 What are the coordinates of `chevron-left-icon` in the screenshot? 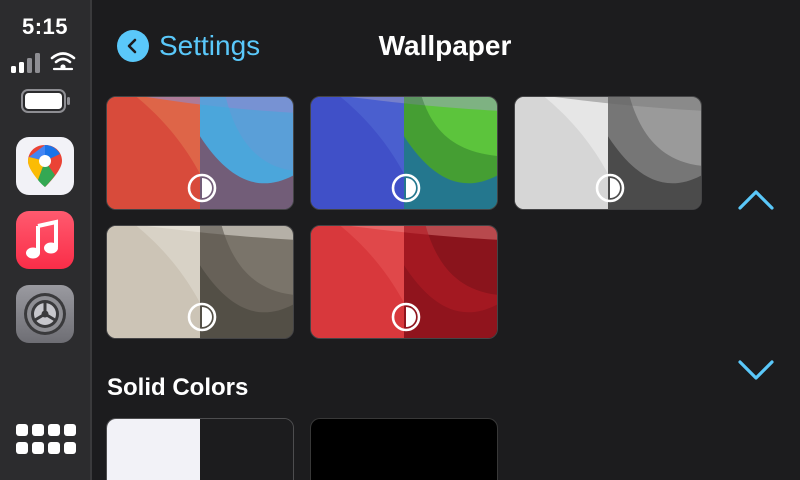 It's located at (133, 46).